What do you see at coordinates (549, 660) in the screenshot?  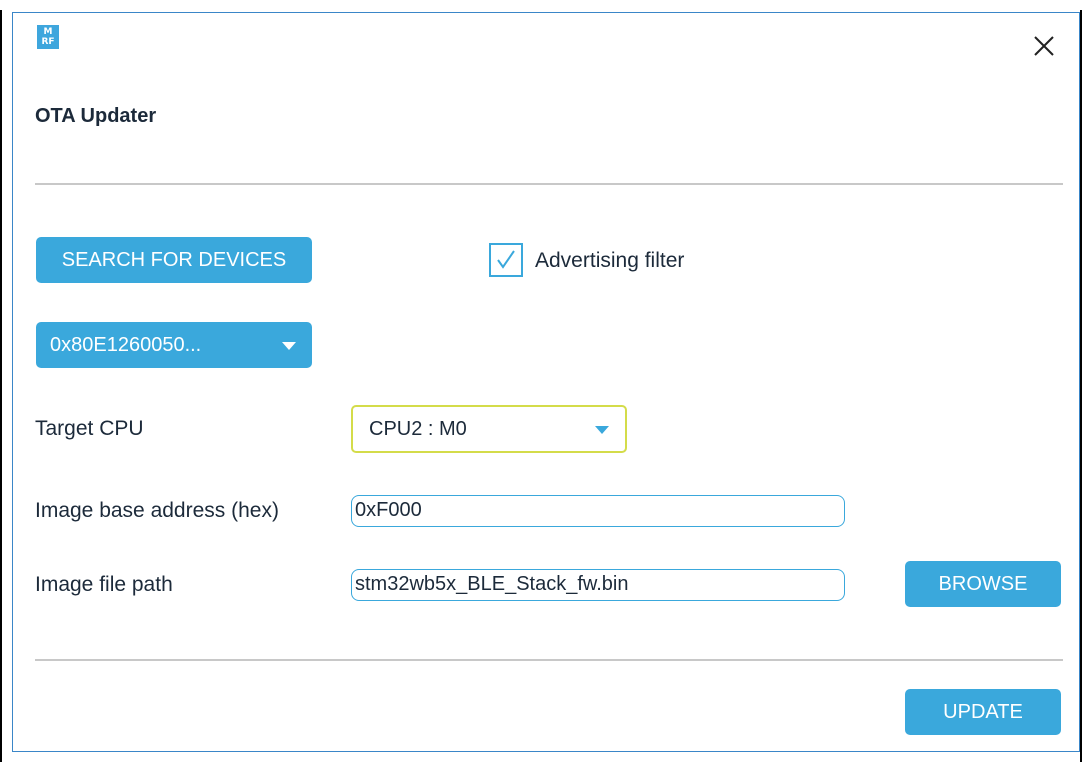 I see `bottom-divider` at bounding box center [549, 660].